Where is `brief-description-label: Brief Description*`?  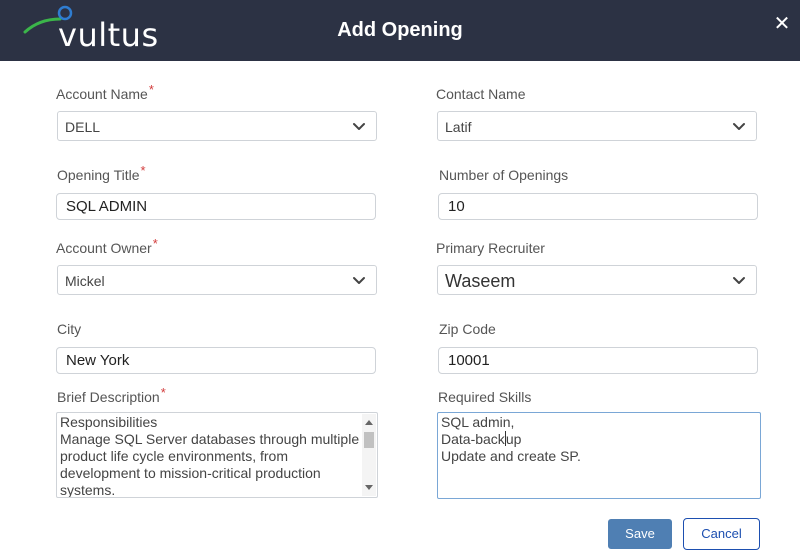
brief-description-label: Brief Description* is located at coordinates (111, 395).